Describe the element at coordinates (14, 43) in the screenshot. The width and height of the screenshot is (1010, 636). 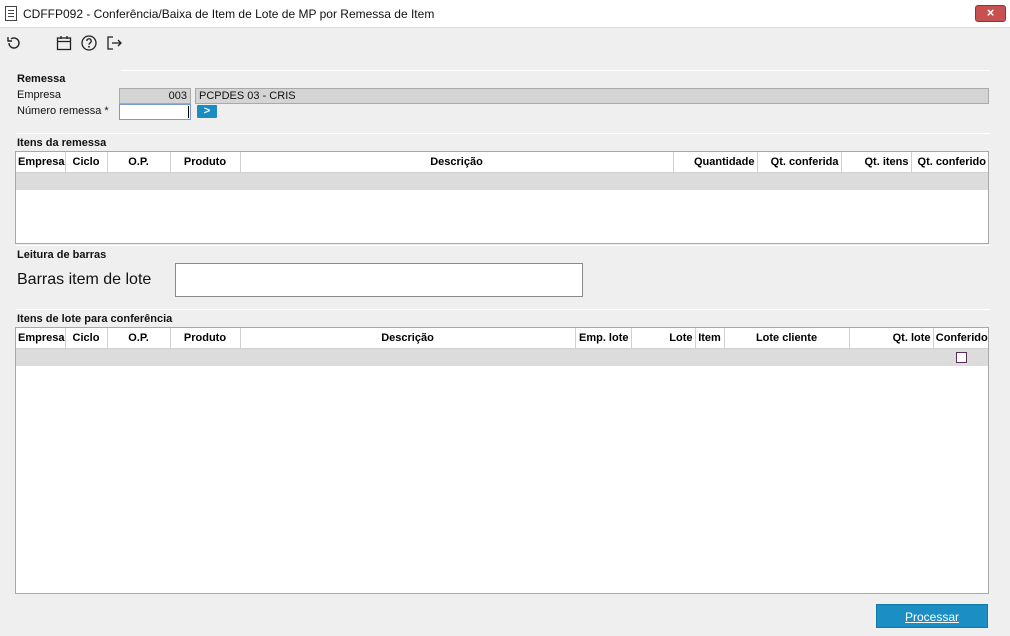
I see `refresh-icon` at that location.